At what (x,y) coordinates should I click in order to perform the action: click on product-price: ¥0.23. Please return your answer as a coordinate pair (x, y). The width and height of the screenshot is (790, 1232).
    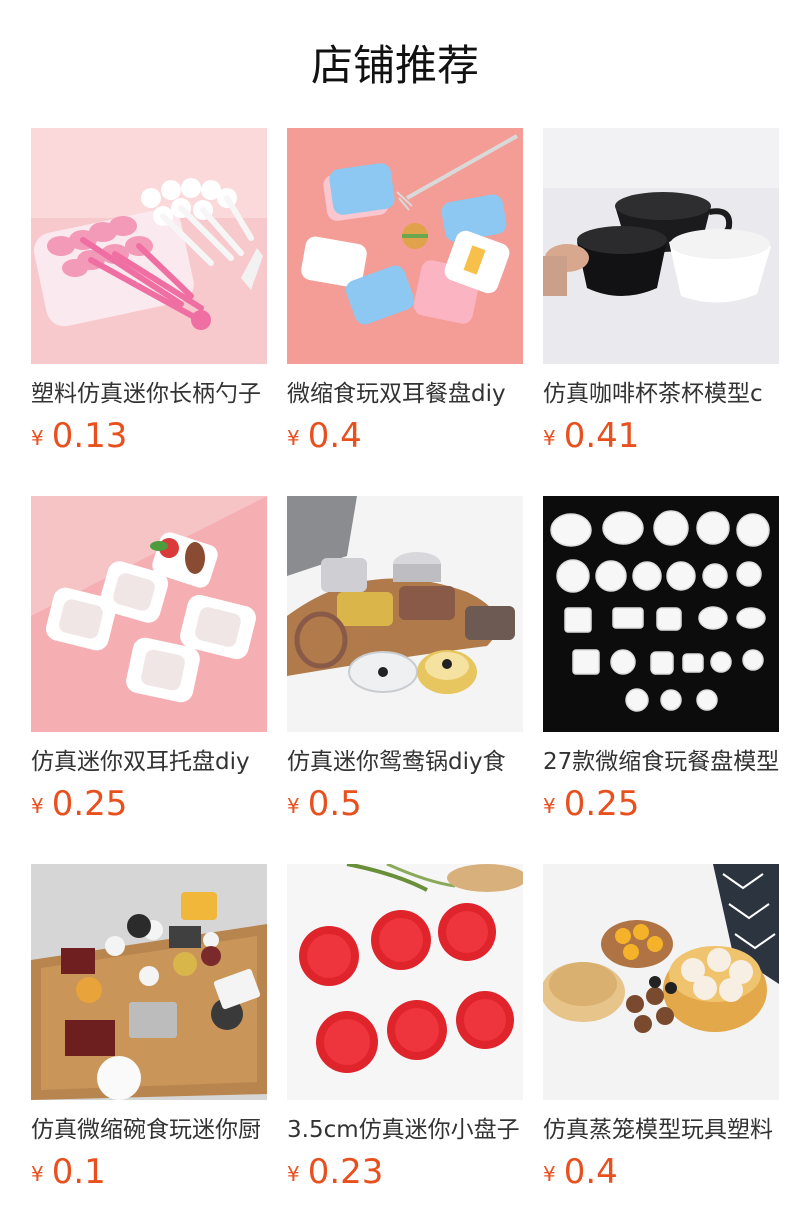
    Looking at the image, I should click on (405, 1175).